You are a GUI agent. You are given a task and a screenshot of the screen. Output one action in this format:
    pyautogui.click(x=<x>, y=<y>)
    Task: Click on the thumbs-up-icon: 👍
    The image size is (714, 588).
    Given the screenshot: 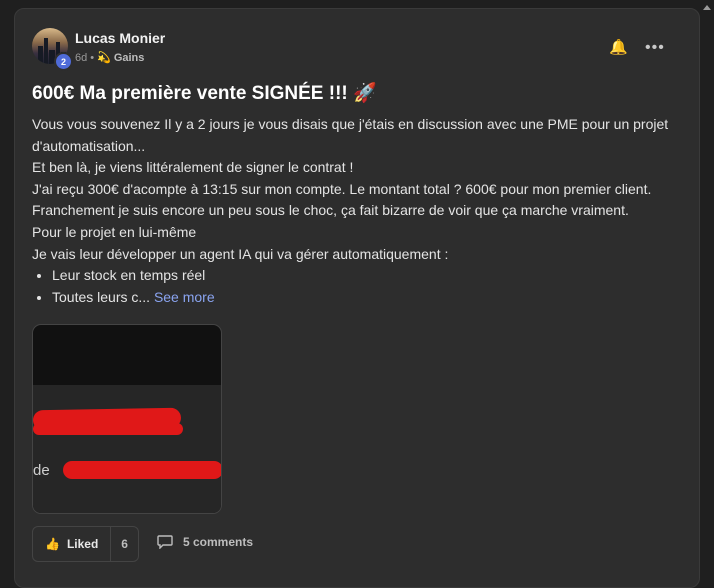 What is the action you would take?
    pyautogui.click(x=52, y=544)
    